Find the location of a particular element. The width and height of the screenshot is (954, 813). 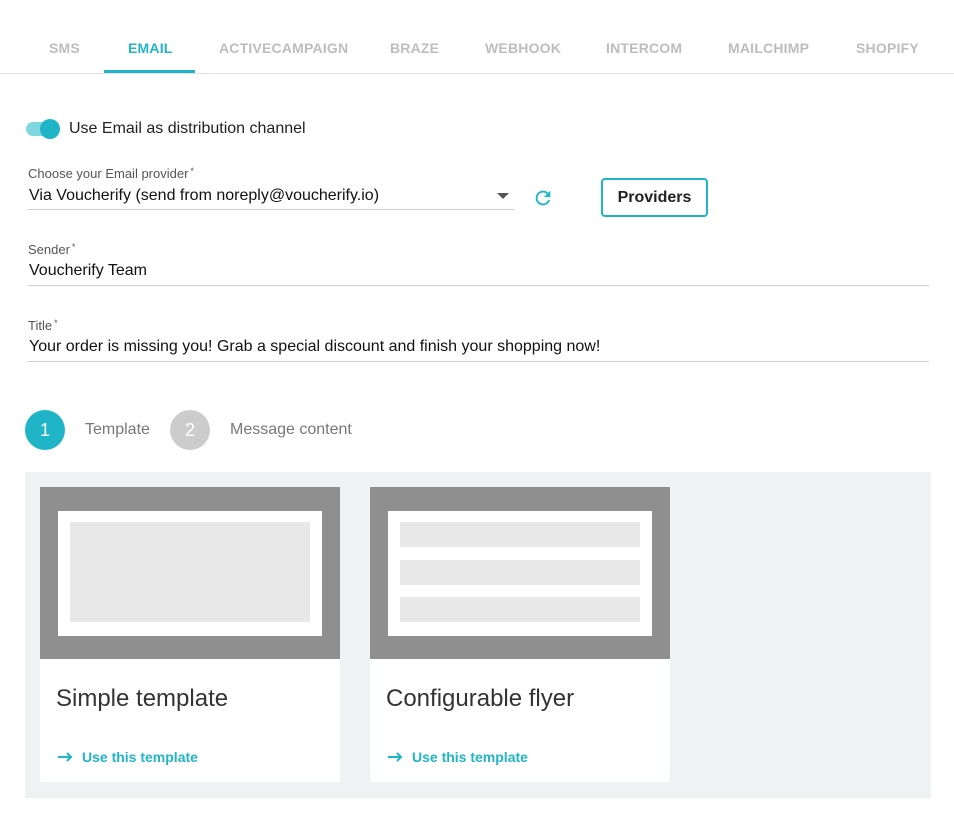

sender-label-text: Sender is located at coordinates (49, 249).